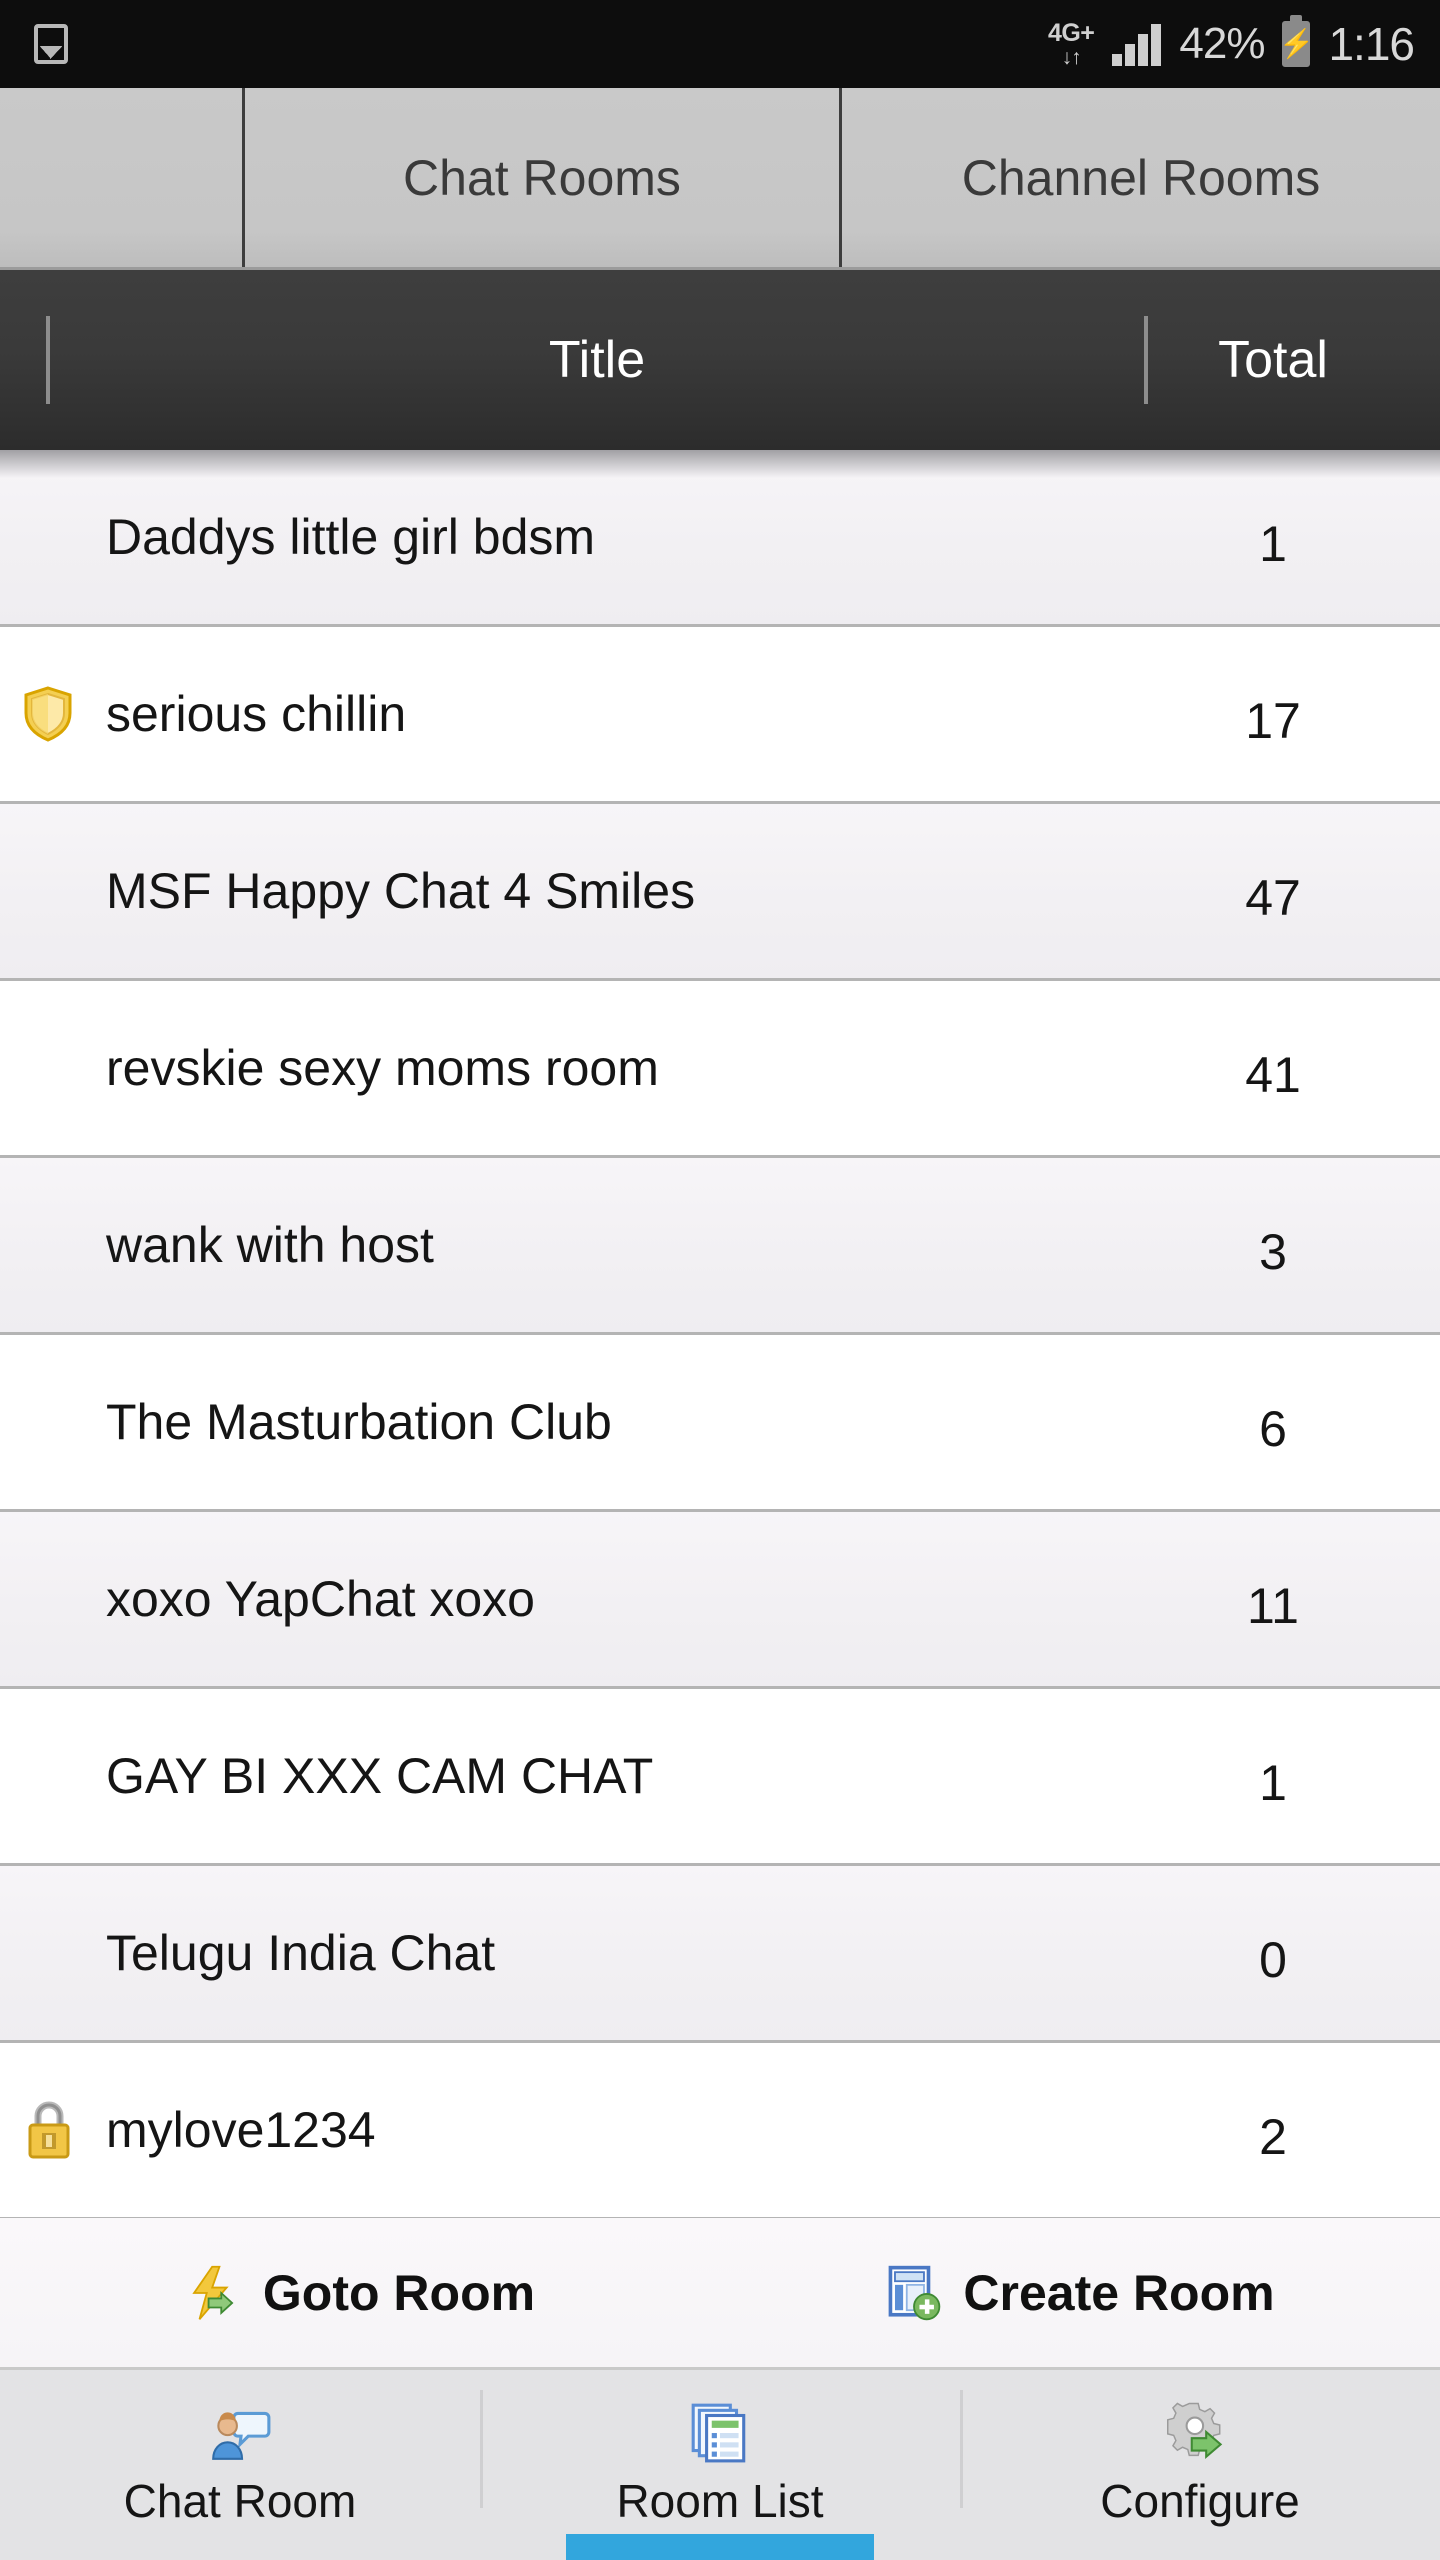  I want to click on network-type-icon: 4G+ ↓↑, so click(1071, 43).